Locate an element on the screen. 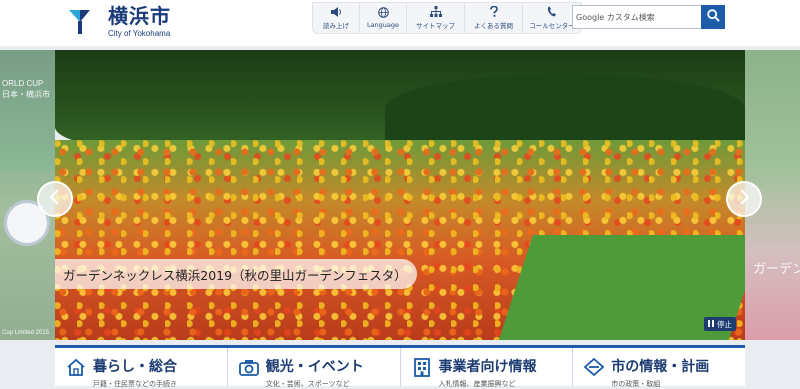 This screenshot has width=800, height=389. tool-language: Language is located at coordinates (383, 18).